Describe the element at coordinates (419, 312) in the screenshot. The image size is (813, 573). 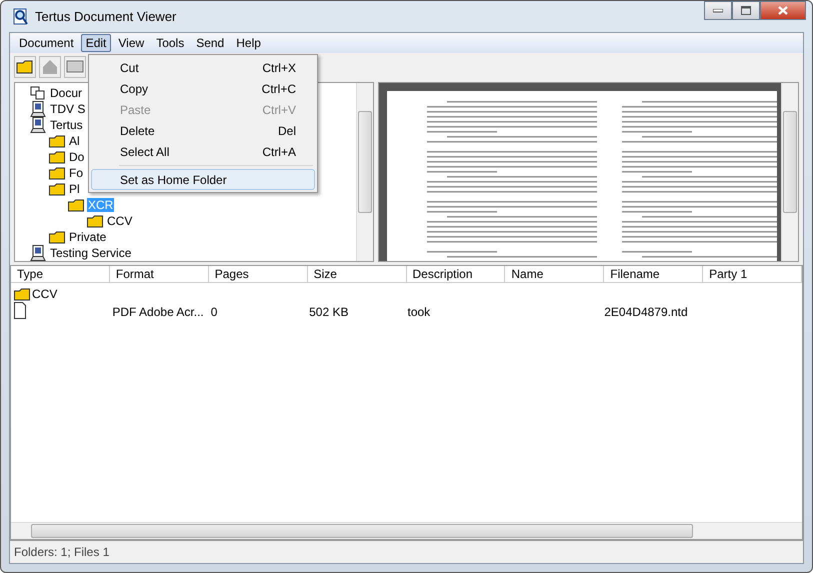
I see `table-cell: took` at that location.